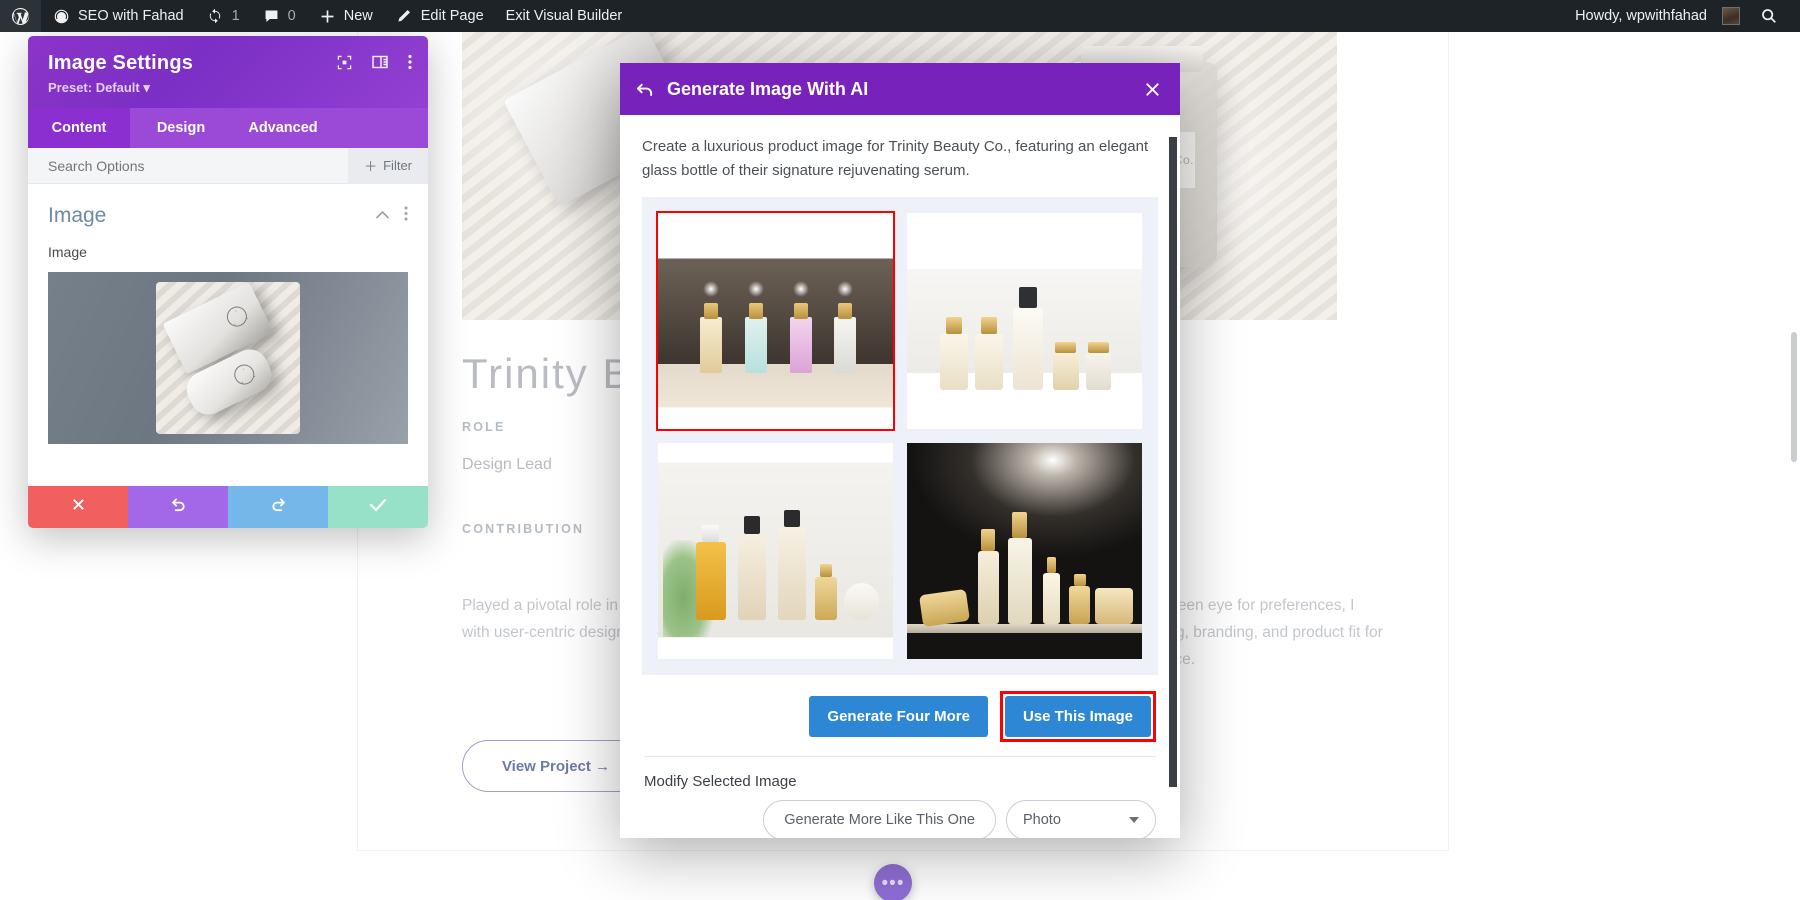 The width and height of the screenshot is (1800, 900). I want to click on back-arrow-icon, so click(645, 89).